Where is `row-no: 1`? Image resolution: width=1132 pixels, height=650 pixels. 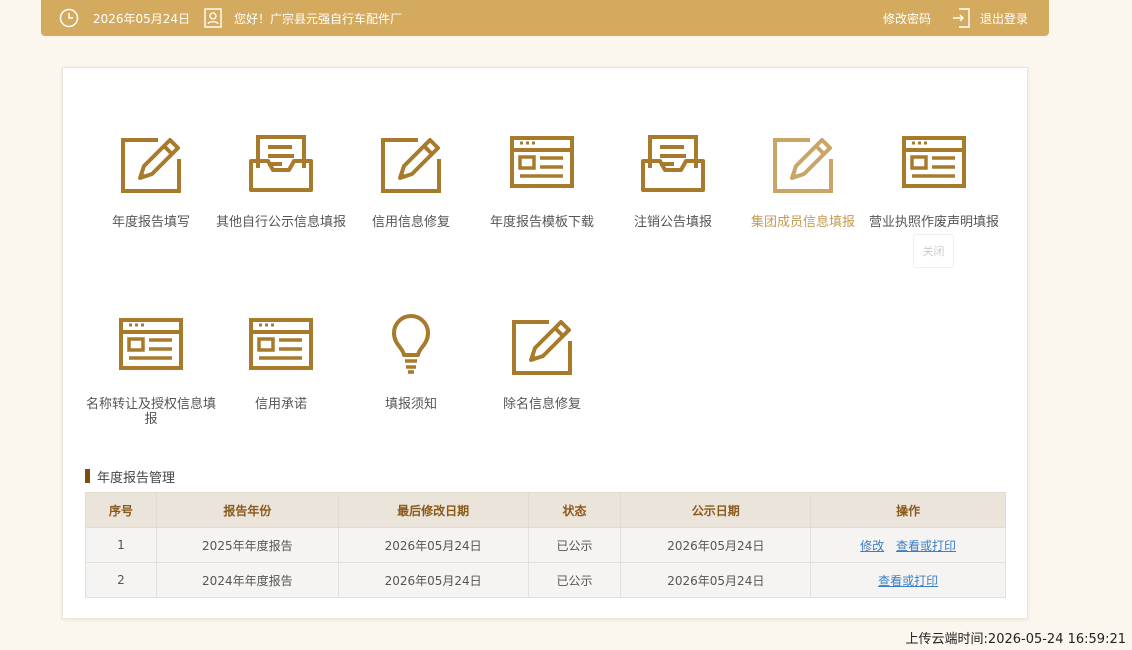 row-no: 1 is located at coordinates (121, 545).